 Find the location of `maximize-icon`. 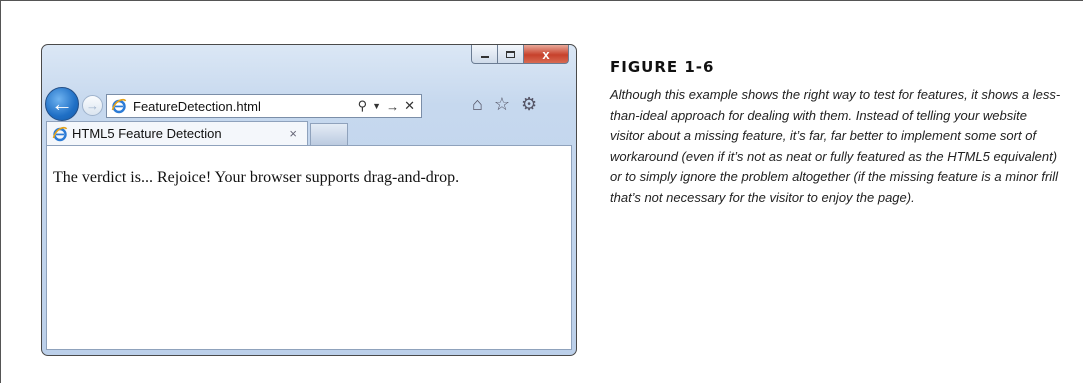

maximize-icon is located at coordinates (510, 54).